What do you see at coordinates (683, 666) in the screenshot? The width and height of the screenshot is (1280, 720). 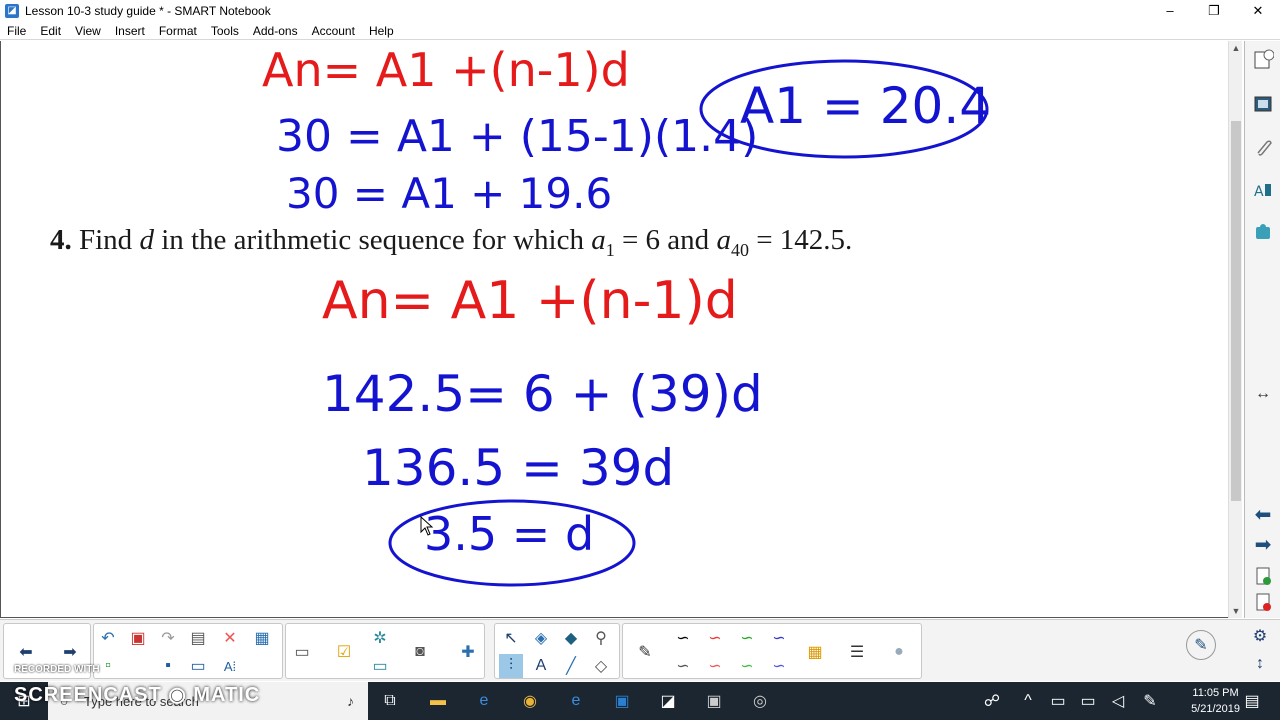 I see `pen-thin-black-icon: ∽` at bounding box center [683, 666].